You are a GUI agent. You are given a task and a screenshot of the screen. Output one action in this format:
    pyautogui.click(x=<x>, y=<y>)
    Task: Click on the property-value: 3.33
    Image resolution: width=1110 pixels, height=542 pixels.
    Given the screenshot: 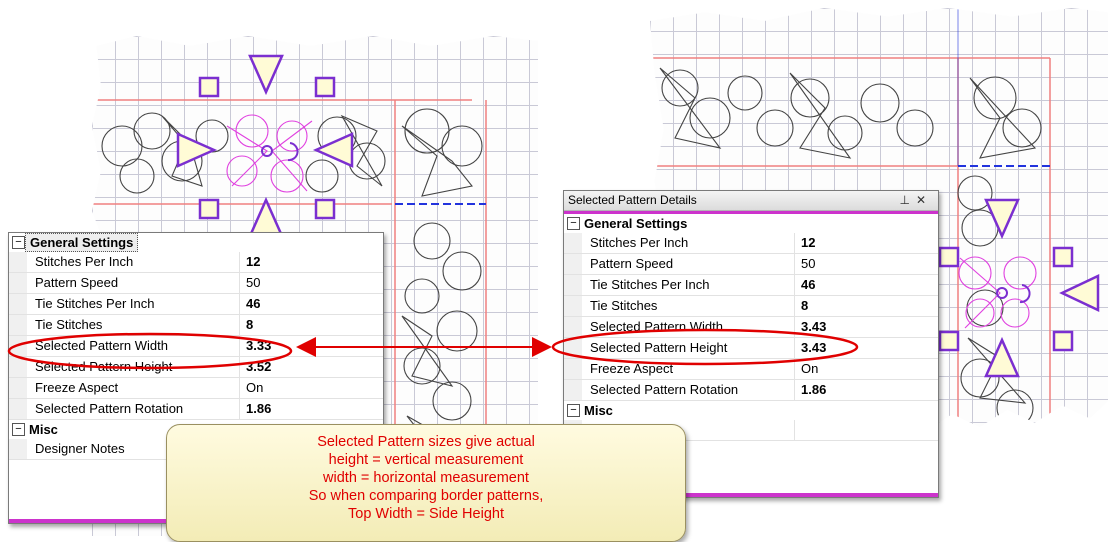 What is the action you would take?
    pyautogui.click(x=307, y=346)
    